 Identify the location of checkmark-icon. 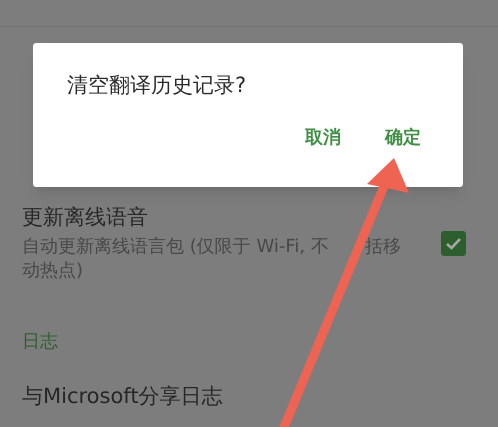
(453, 243).